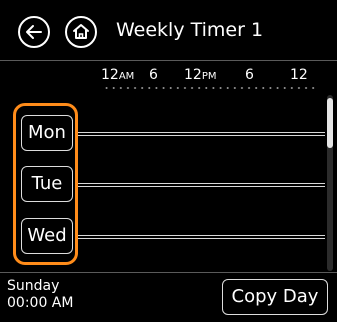  Describe the element at coordinates (210, 88) in the screenshot. I see `hour-dots` at that location.